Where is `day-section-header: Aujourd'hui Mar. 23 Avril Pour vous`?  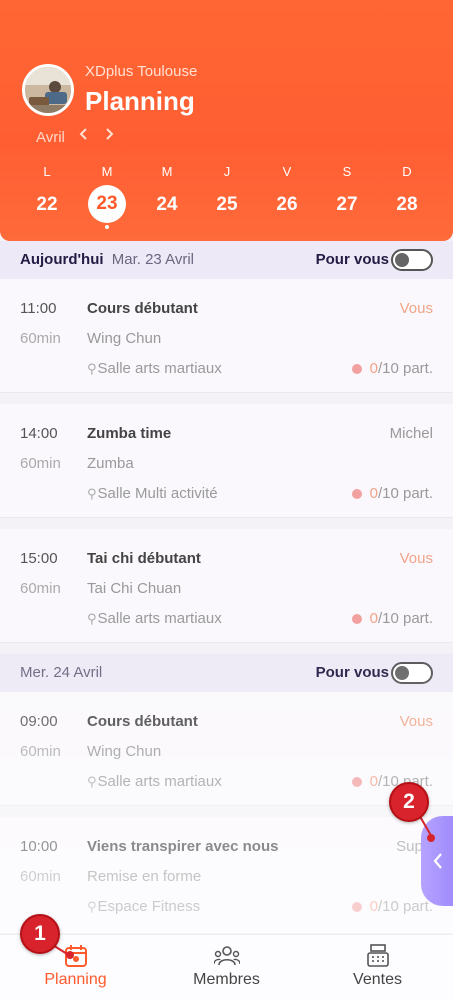
day-section-header: Aujourd'hui Mar. 23 Avril Pour vous is located at coordinates (226, 260).